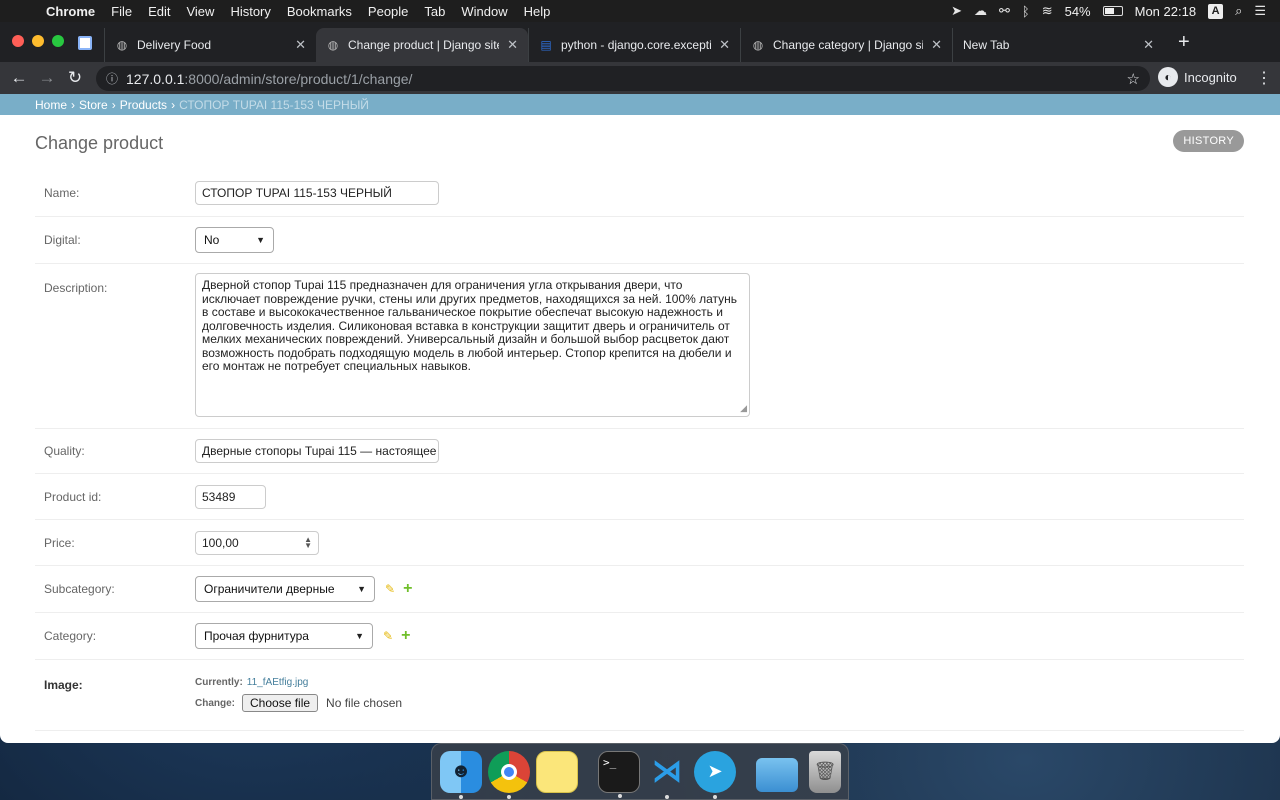 The width and height of the screenshot is (1280, 800). Describe the element at coordinates (1184, 42) in the screenshot. I see `new-tab-plus-icon: +` at that location.